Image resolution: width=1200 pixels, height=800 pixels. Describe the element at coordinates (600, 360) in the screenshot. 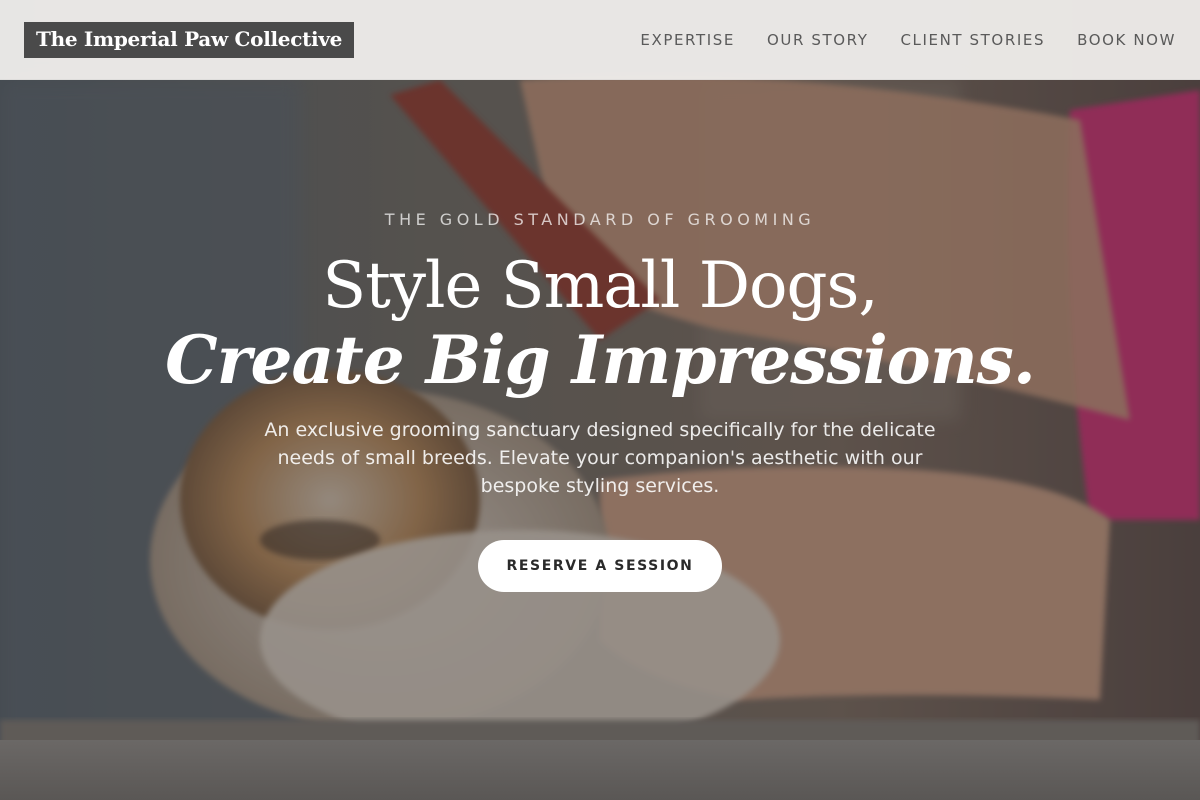

I see `hero-headline-line2: Create Big Impressions.` at that location.